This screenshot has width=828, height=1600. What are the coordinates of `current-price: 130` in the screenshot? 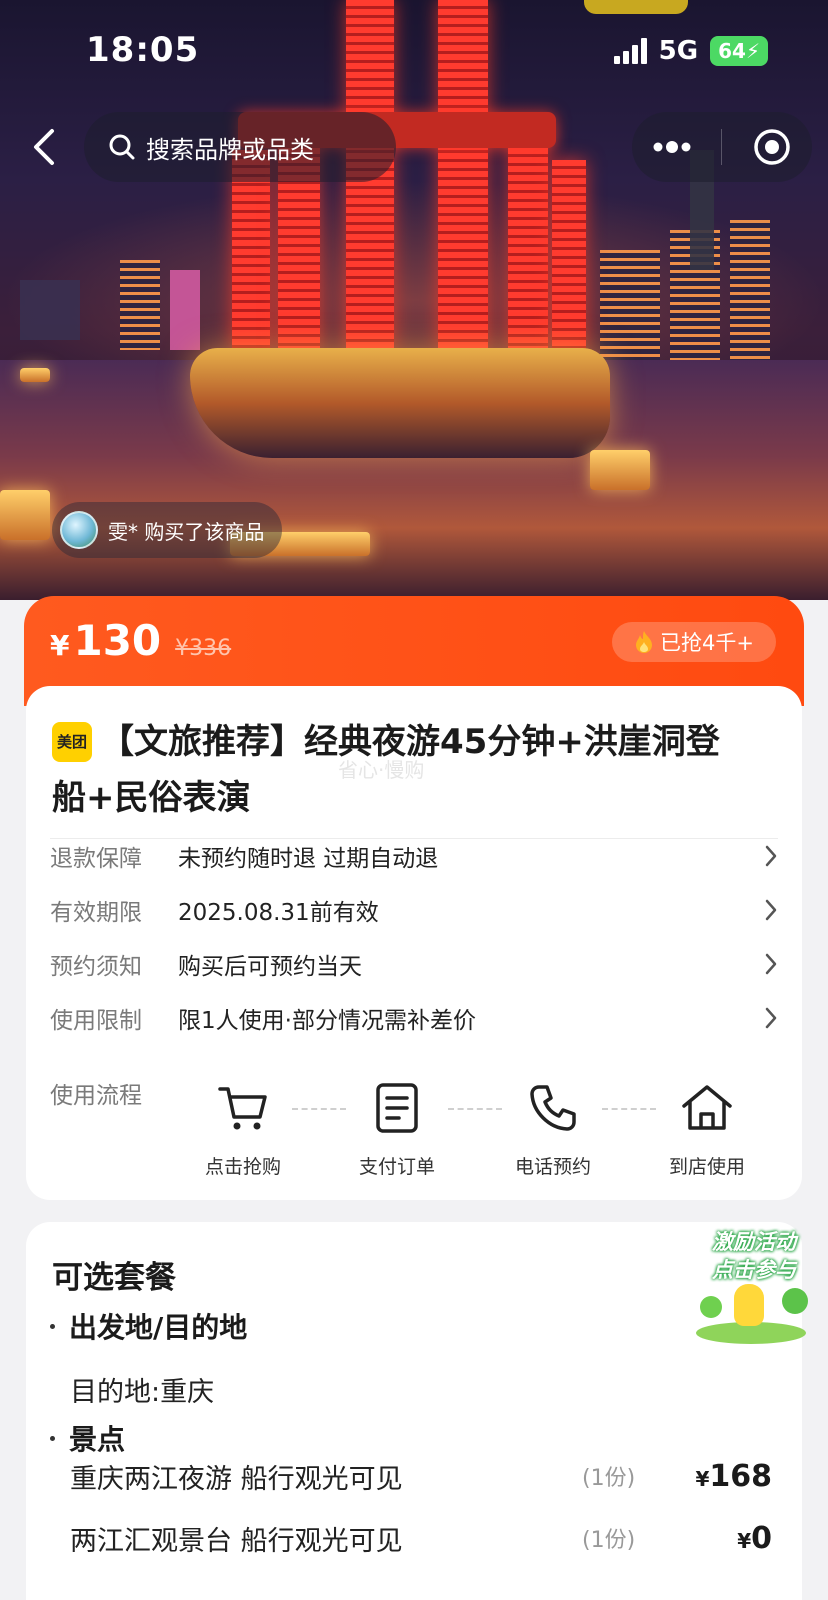 It's located at (117, 640).